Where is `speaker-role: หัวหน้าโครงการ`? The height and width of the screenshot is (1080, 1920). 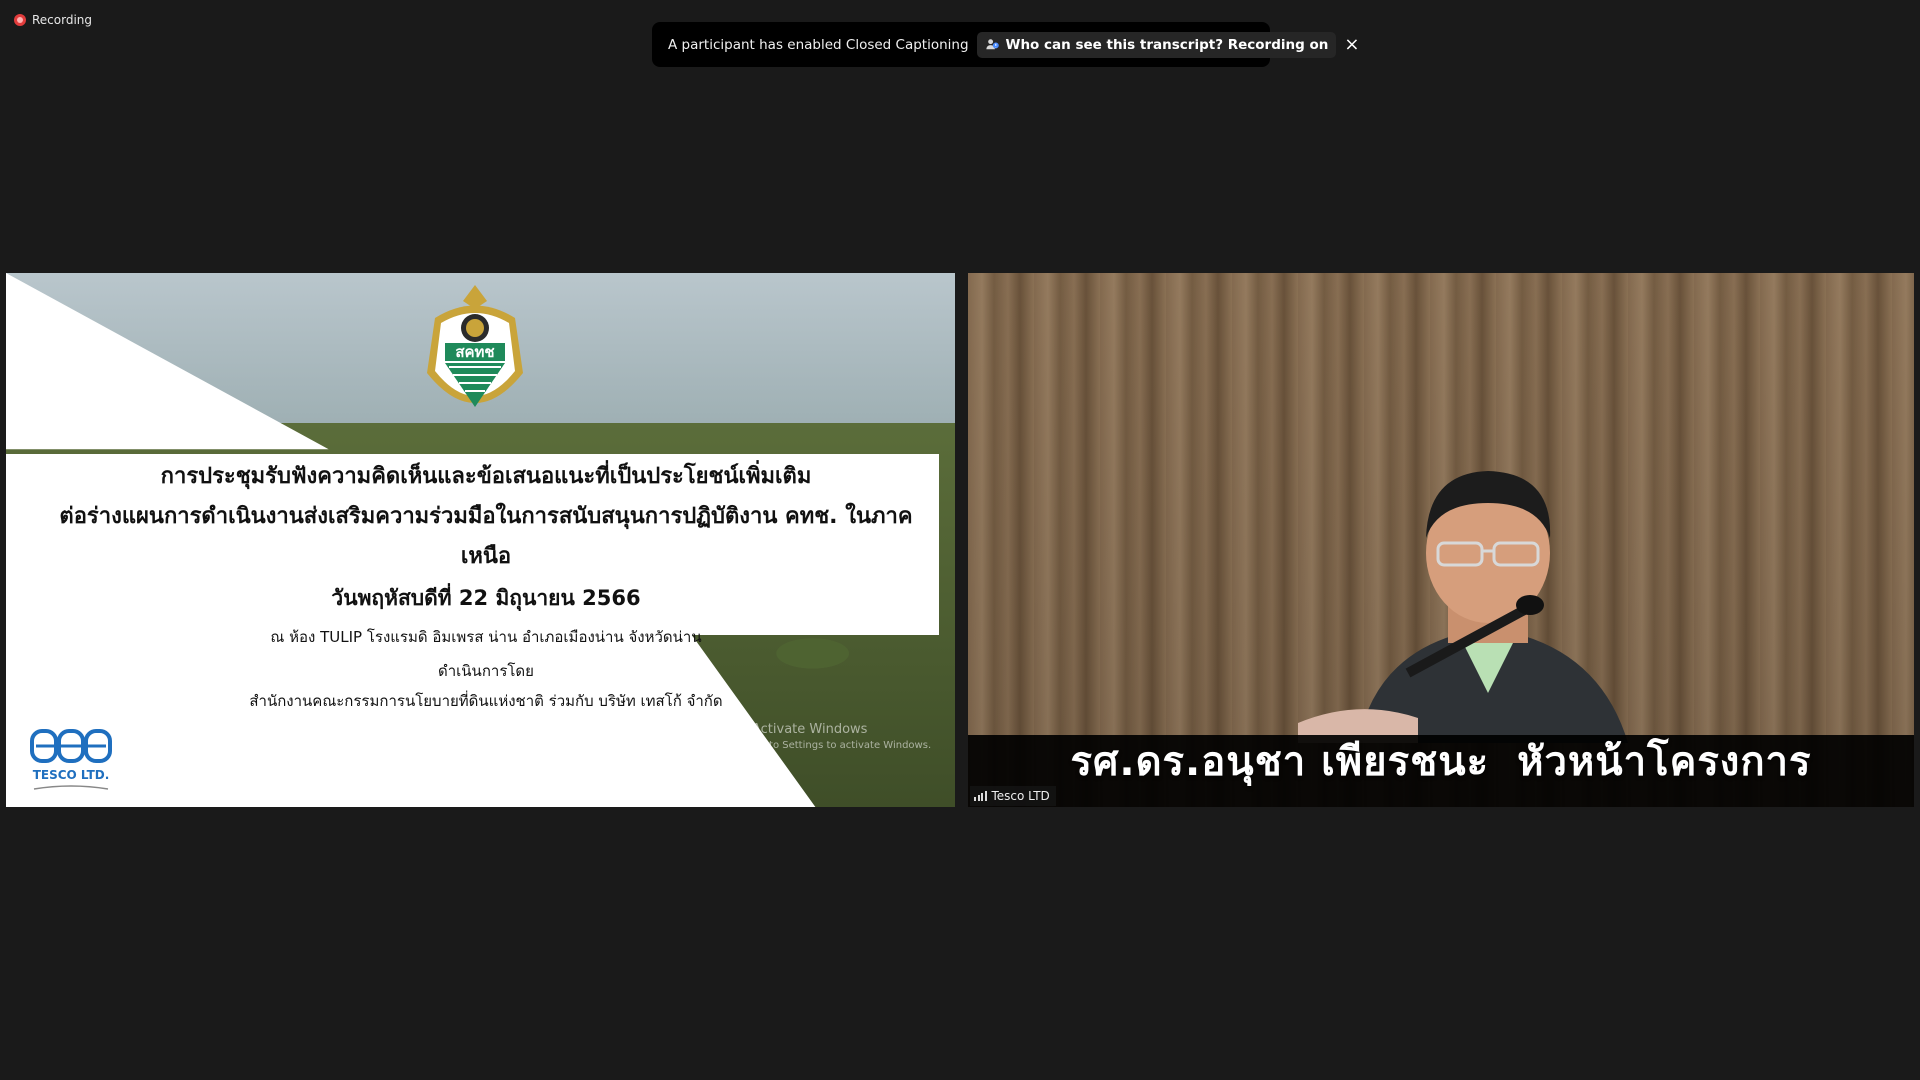
speaker-role: หัวหน้าโครงการ is located at coordinates (1664, 762).